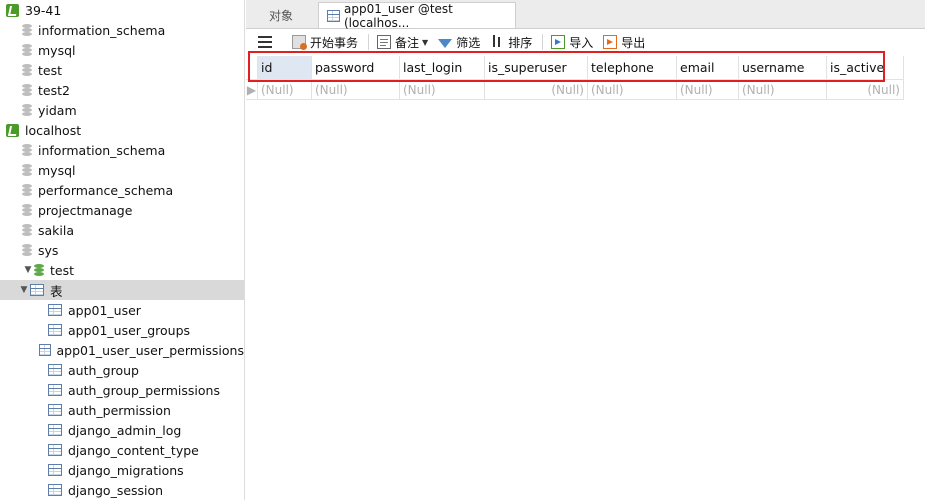 The image size is (925, 500). What do you see at coordinates (536, 68) in the screenshot?
I see `column-header-is_superuser: is_superuser` at bounding box center [536, 68].